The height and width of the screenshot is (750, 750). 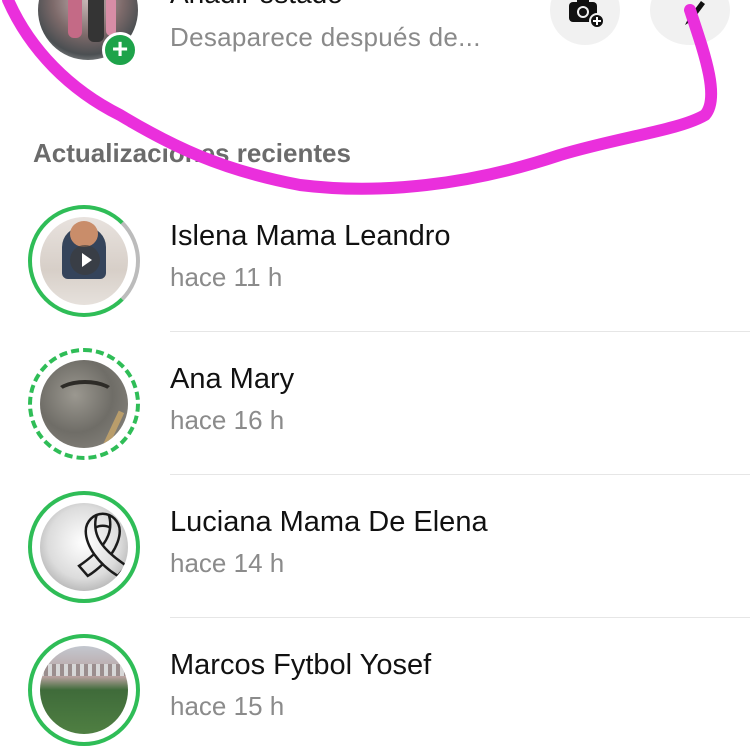 I want to click on status-thumbnail: 🎗, so click(x=84, y=547).